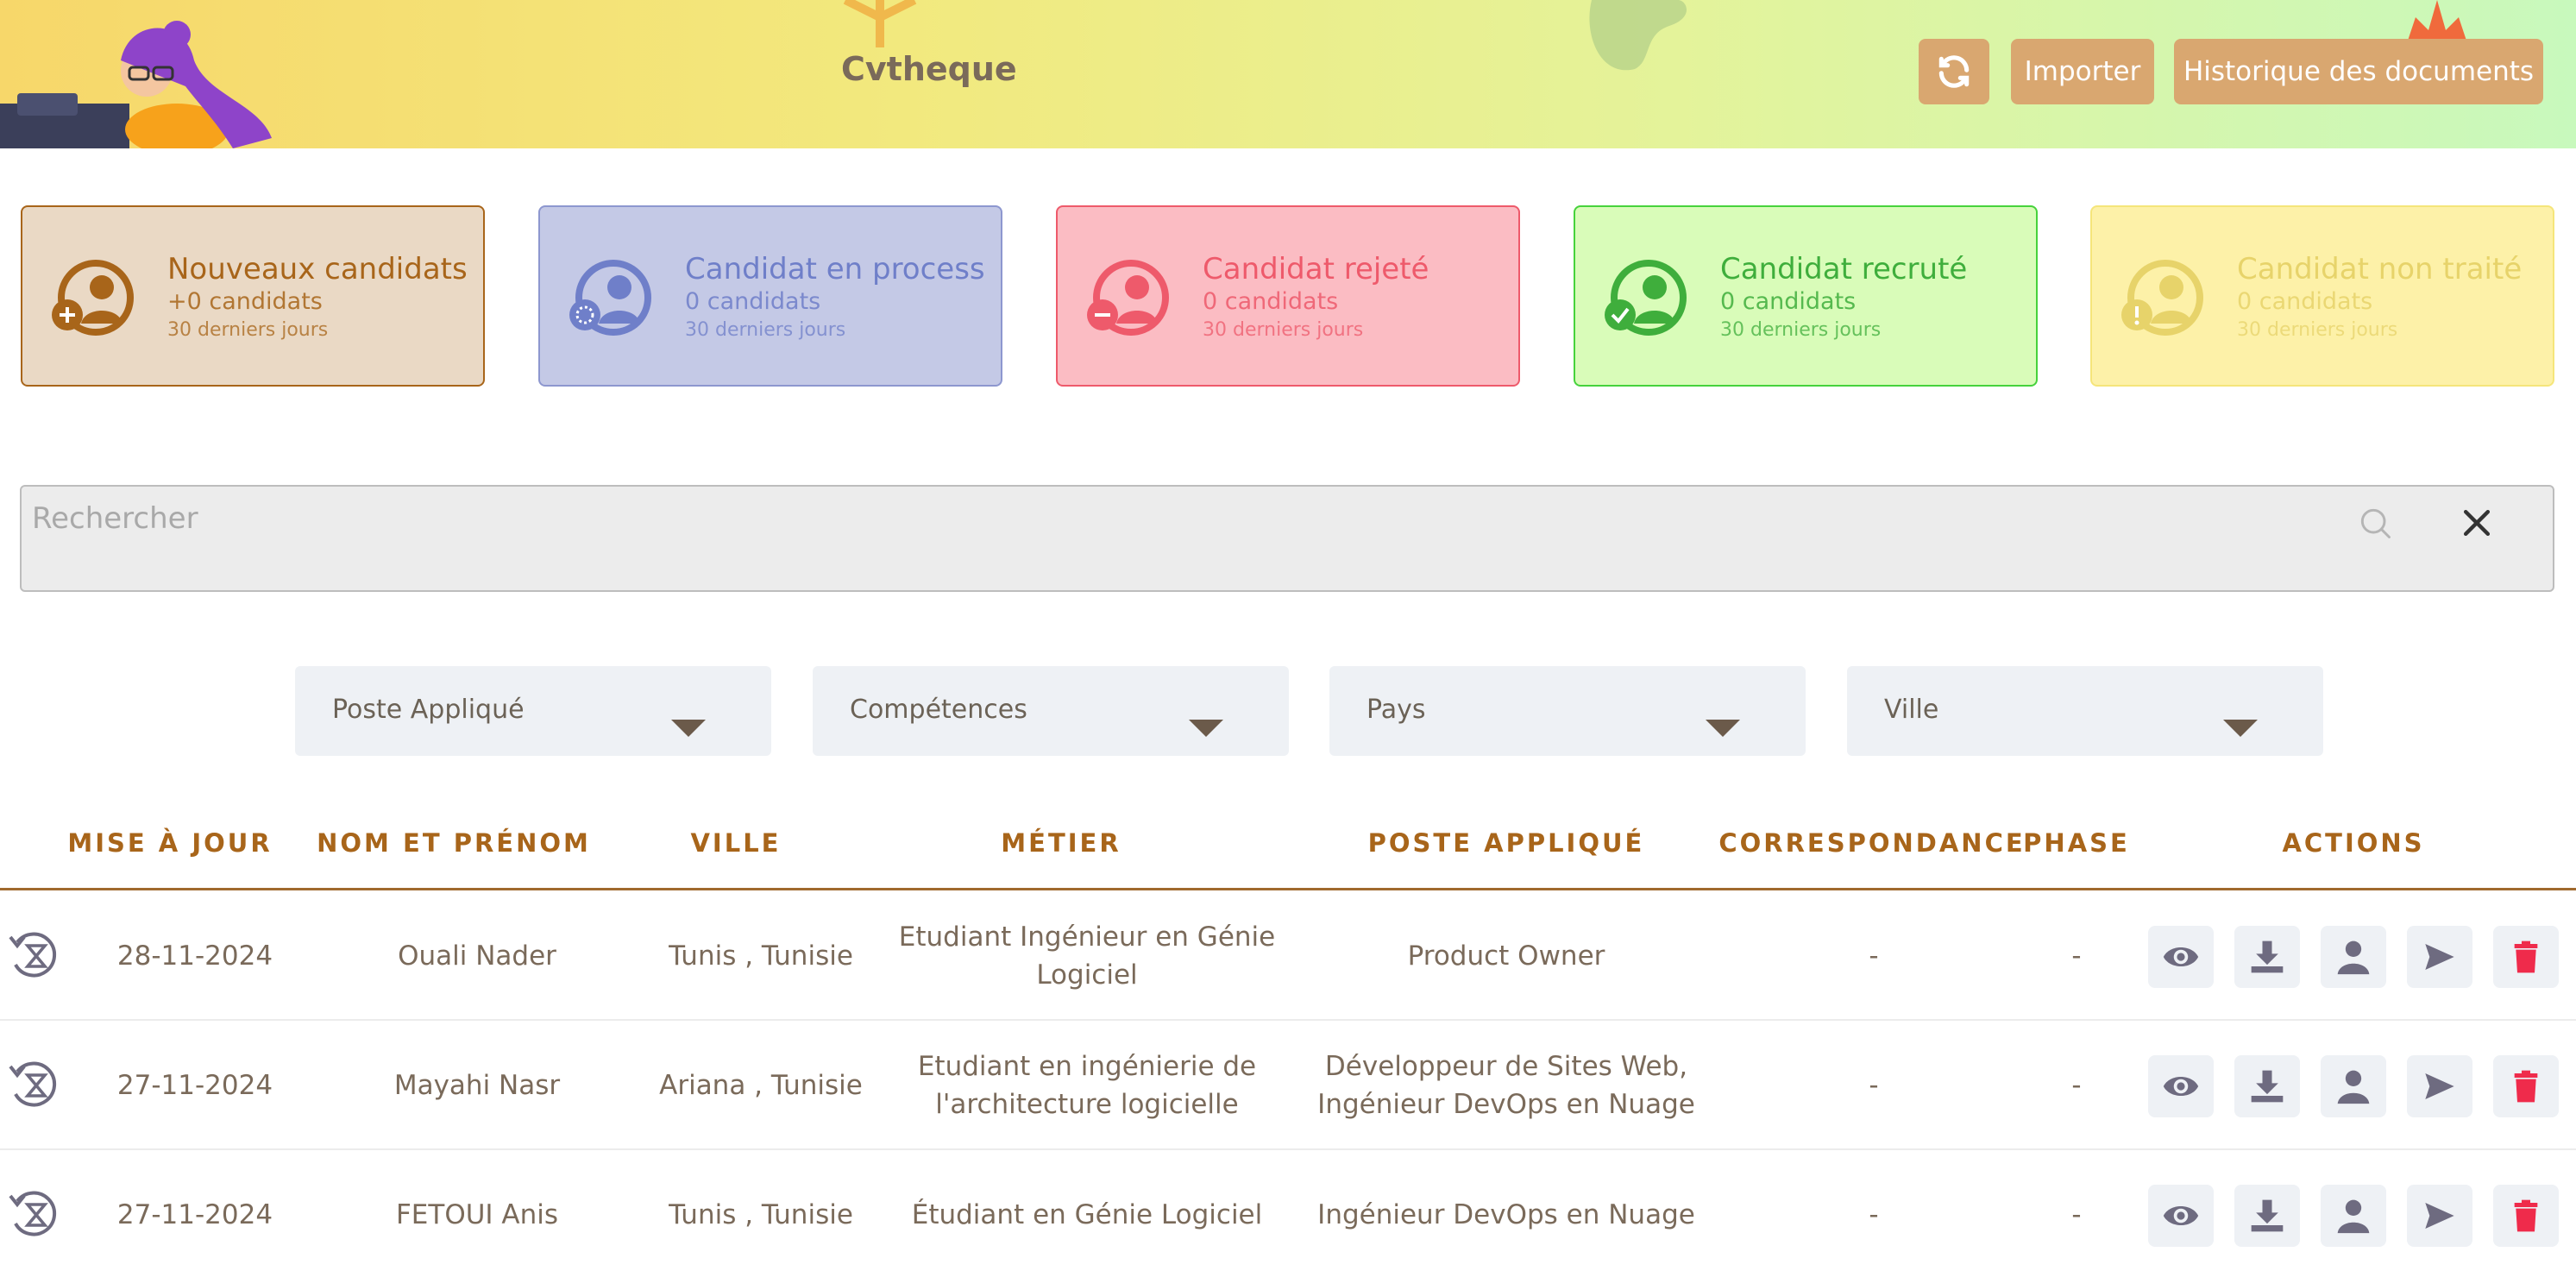 The width and height of the screenshot is (2576, 1277). I want to click on star-decoration, so click(2437, 21).